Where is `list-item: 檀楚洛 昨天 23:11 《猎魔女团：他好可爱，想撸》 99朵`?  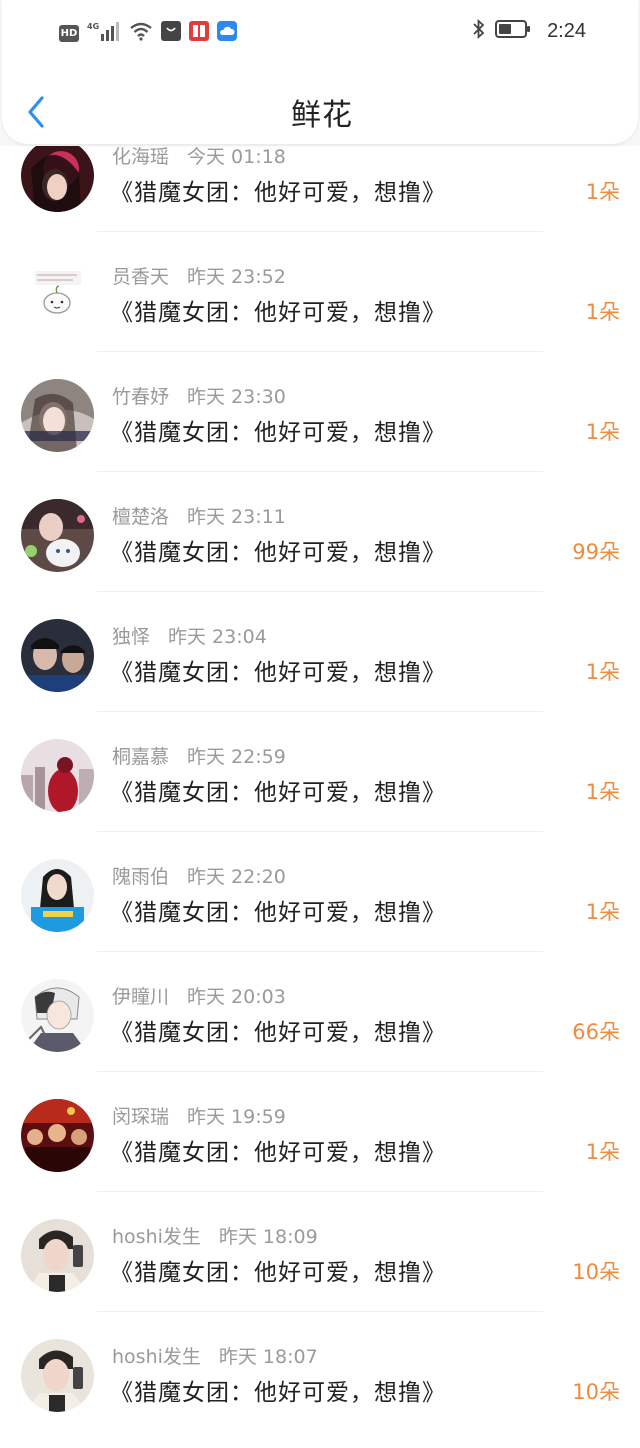 list-item: 檀楚洛 昨天 23:11 《猎魔女团：他好可爱，想撸》 99朵 is located at coordinates (320, 548).